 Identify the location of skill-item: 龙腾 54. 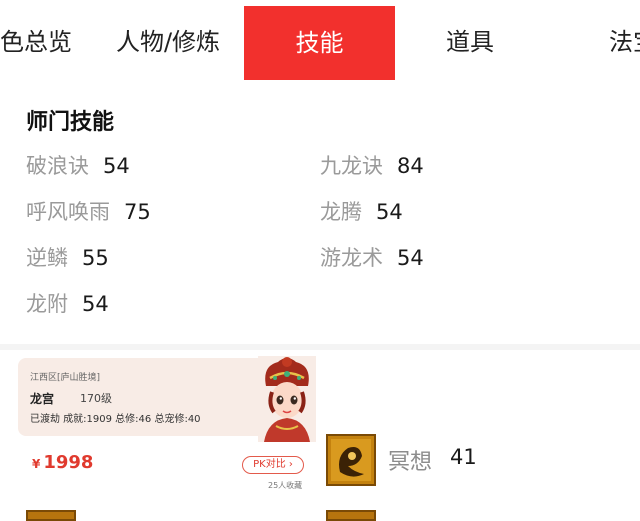
(361, 211).